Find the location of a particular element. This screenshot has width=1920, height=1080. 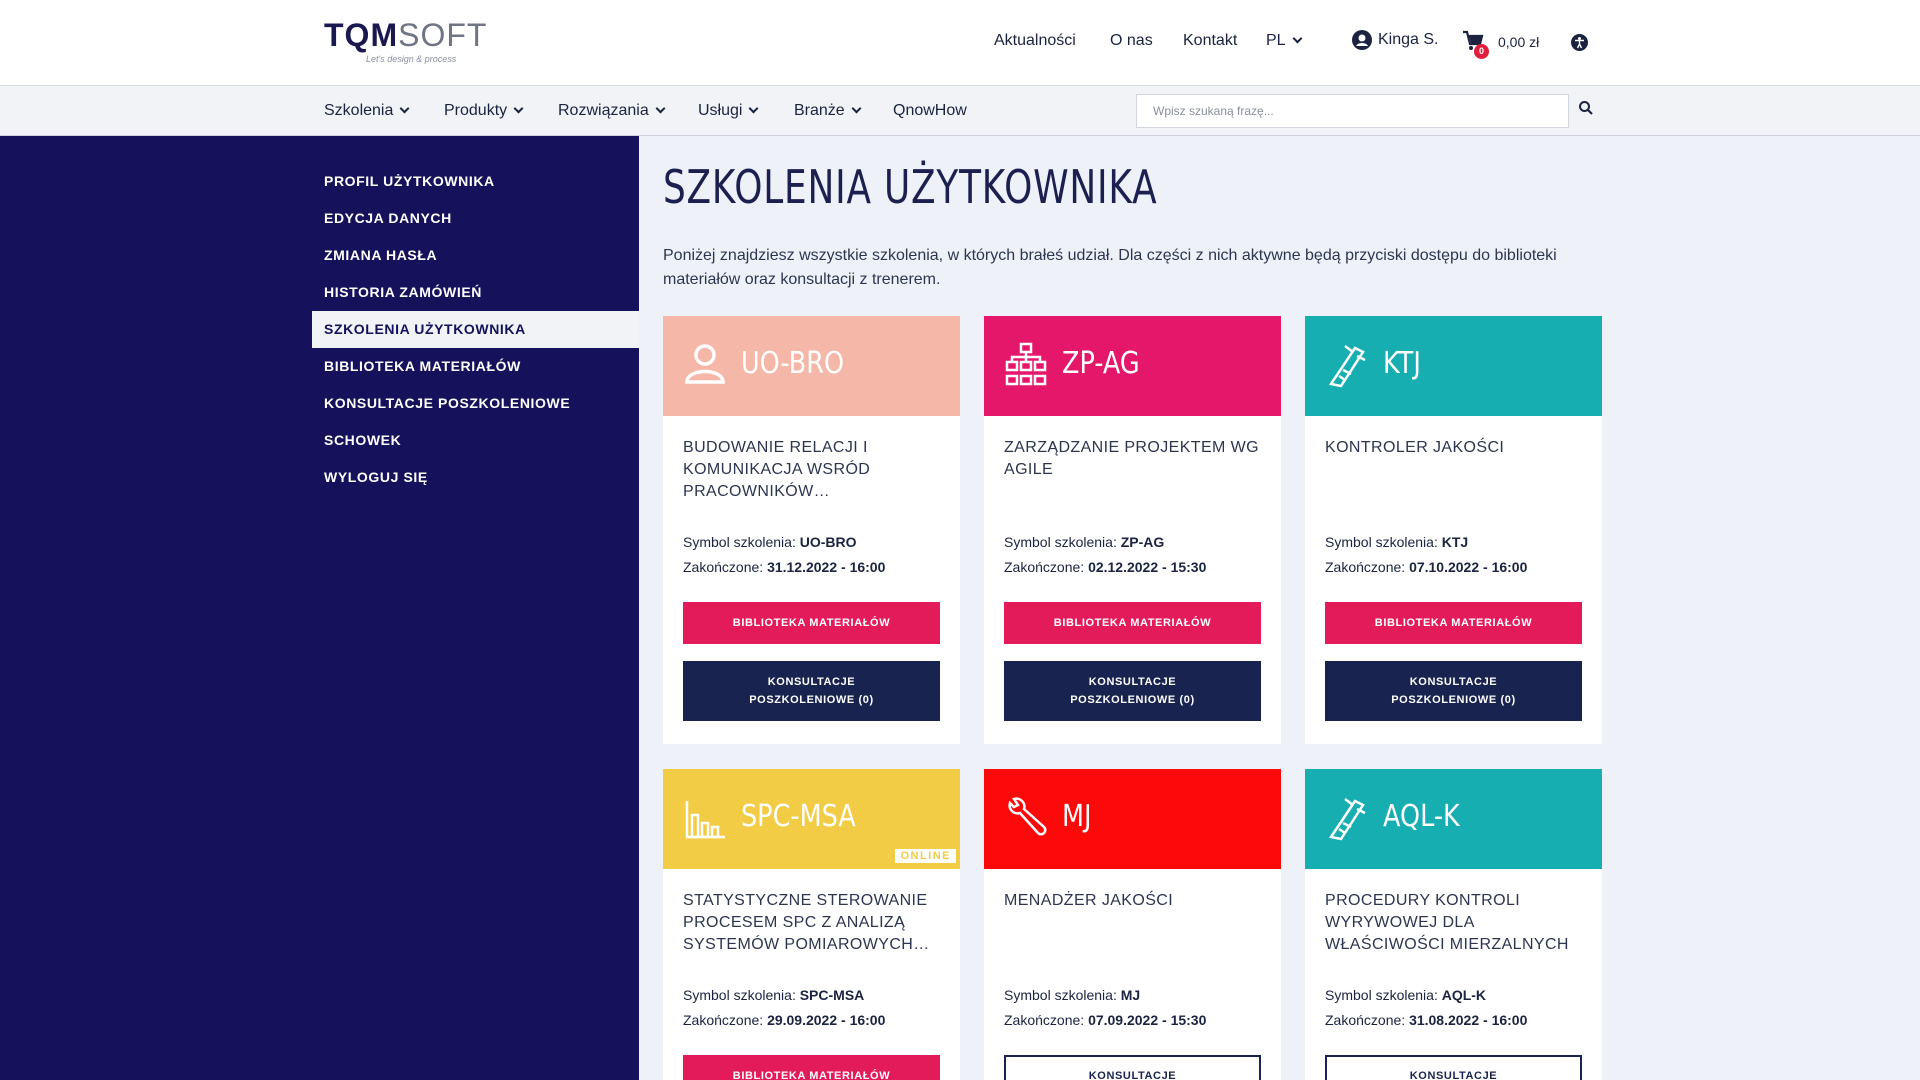

course-code: SPC-MSA is located at coordinates (798, 816).